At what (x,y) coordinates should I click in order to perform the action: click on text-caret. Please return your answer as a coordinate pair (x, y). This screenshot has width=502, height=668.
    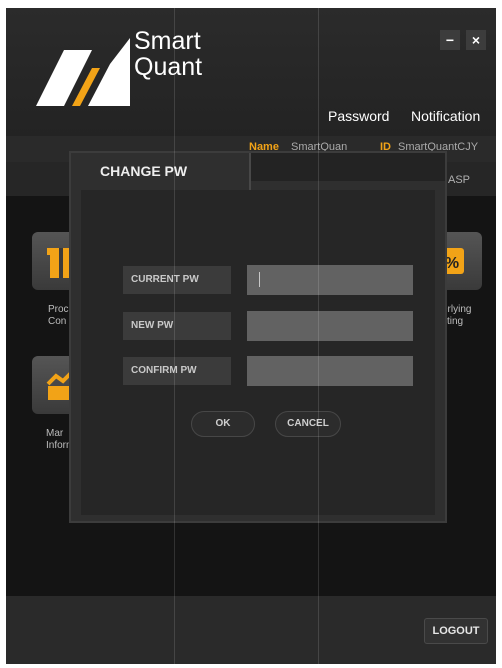
    Looking at the image, I should click on (259, 279).